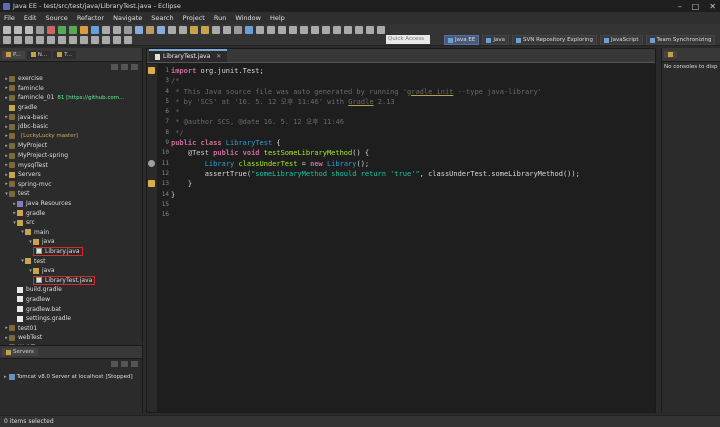 The height and width of the screenshot is (427, 720). Describe the element at coordinates (162, 18) in the screenshot. I see `menu-search: Search` at that location.